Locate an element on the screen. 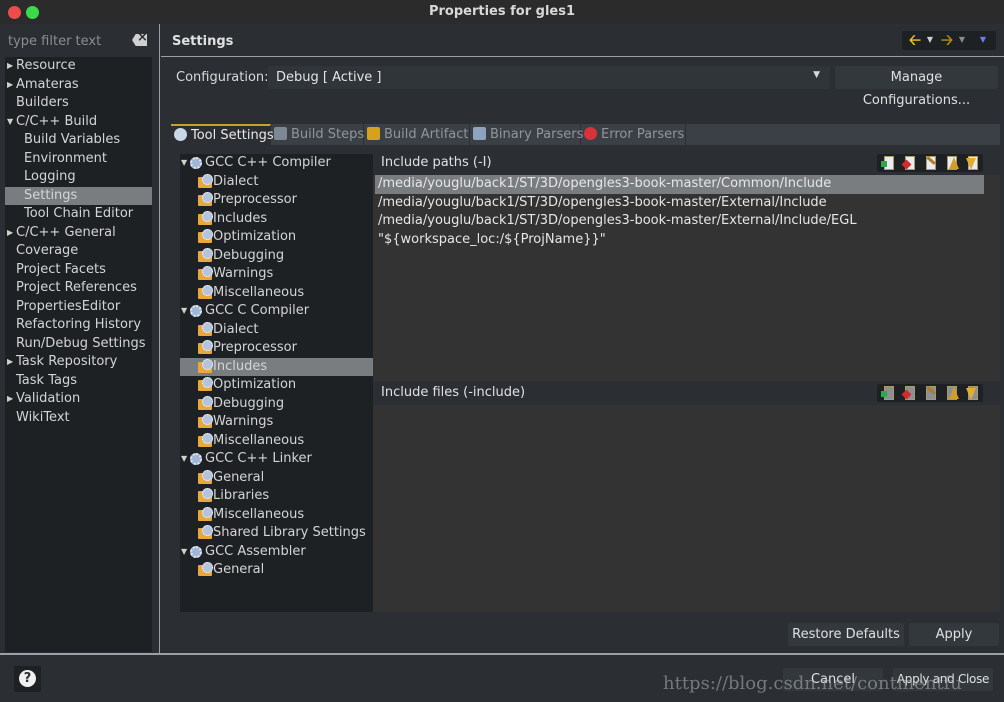  tool-item: ▼ GCC Assembler is located at coordinates (276, 552).